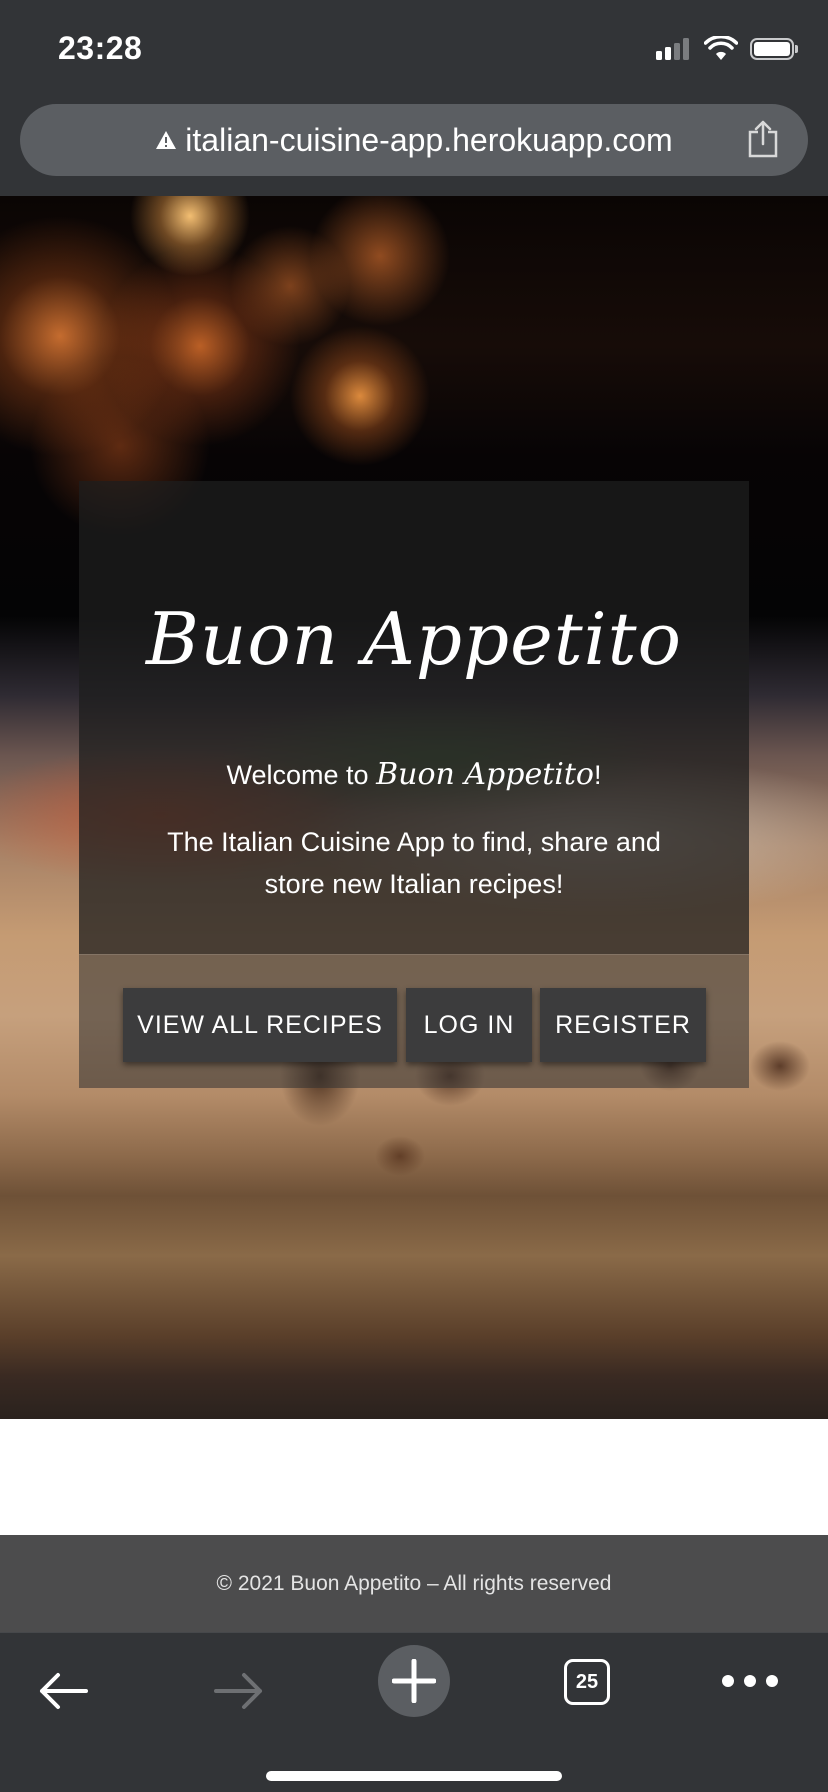 Image resolution: width=828 pixels, height=1792 pixels. I want to click on welcome-brand: Buon Appetito, so click(485, 774).